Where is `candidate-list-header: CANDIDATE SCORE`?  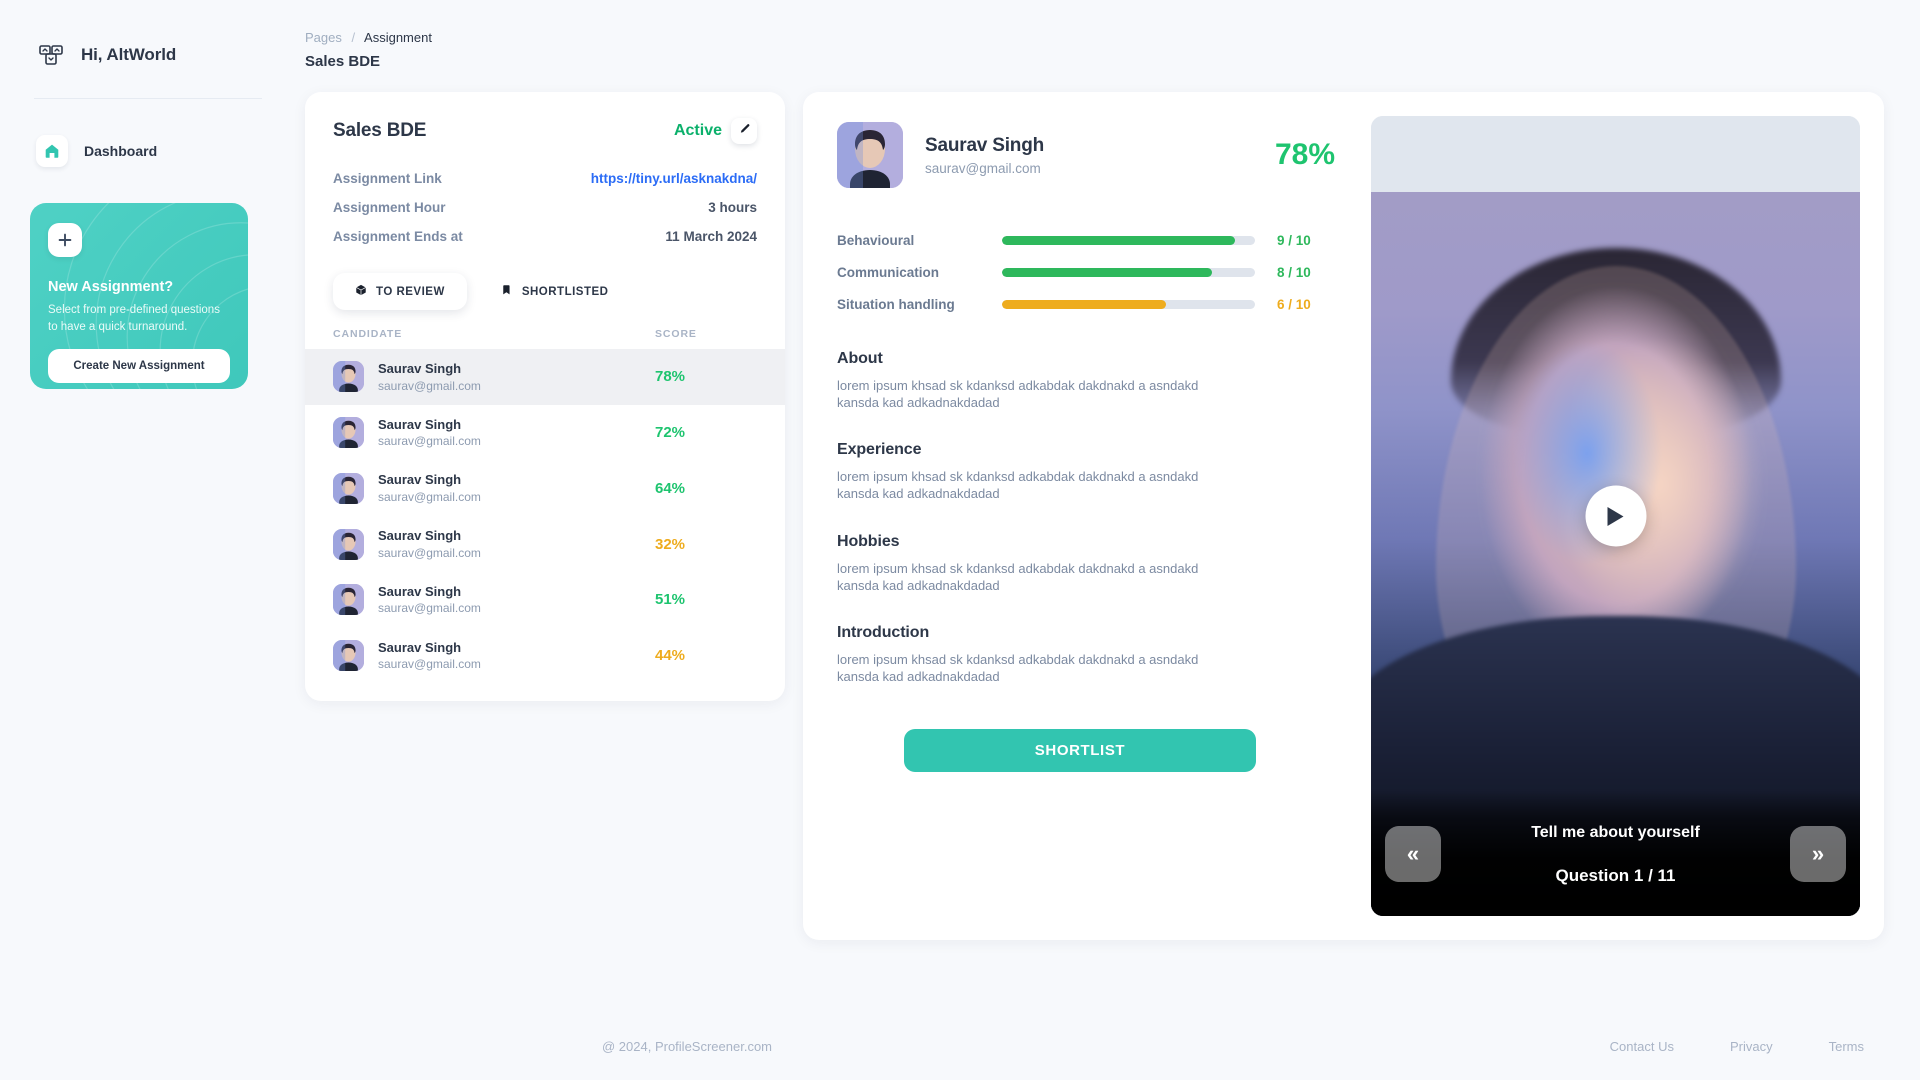 candidate-list-header: CANDIDATE SCORE is located at coordinates (545, 329).